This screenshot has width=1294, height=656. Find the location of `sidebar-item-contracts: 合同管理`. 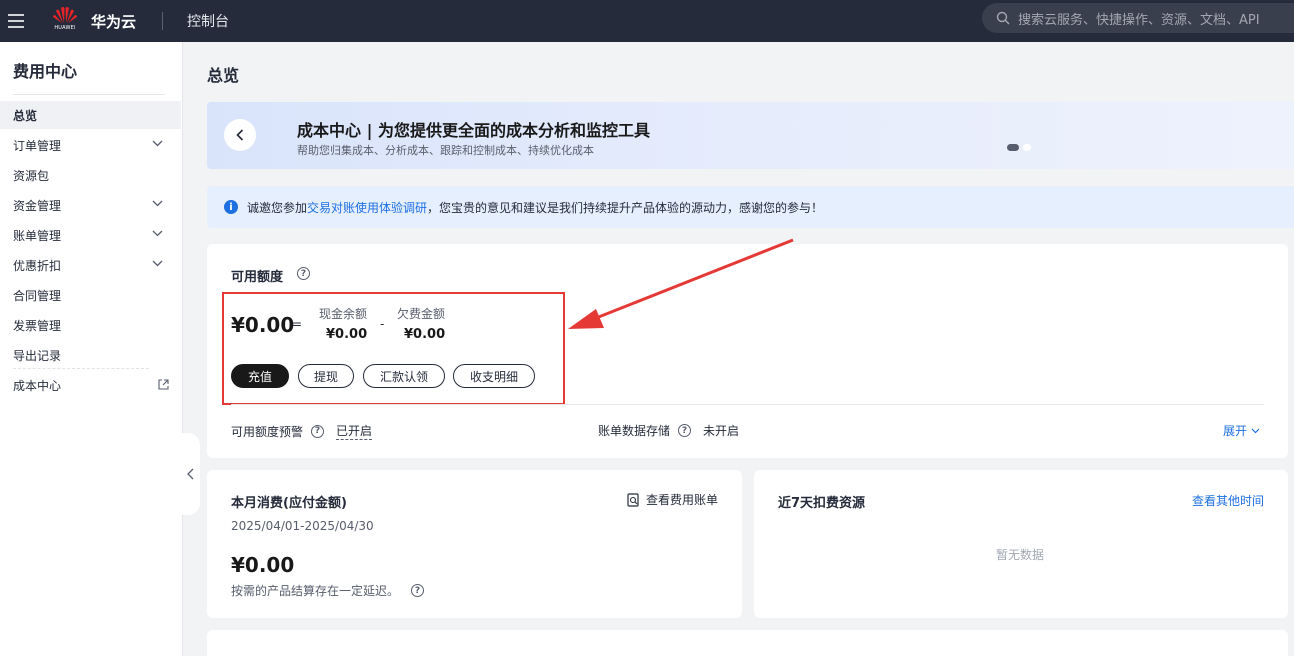

sidebar-item-contracts: 合同管理 is located at coordinates (90, 295).